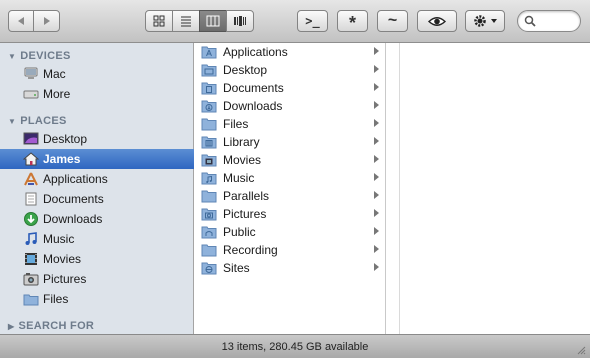 This screenshot has width=590, height=358. I want to click on sidebar-item-movies: Movies, so click(97, 259).